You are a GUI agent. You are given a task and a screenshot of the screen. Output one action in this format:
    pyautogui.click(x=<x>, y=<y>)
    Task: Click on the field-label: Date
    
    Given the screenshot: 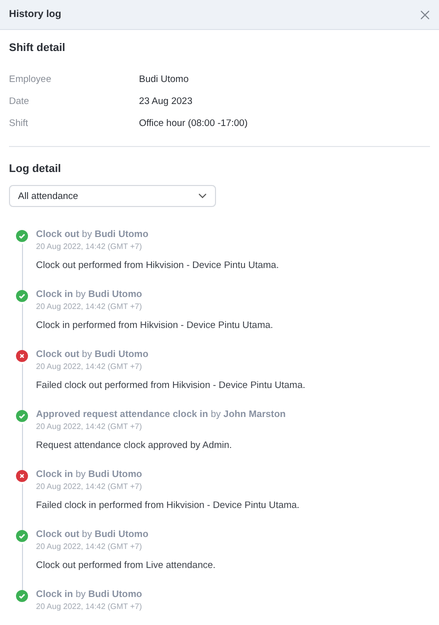 What is the action you would take?
    pyautogui.click(x=19, y=101)
    